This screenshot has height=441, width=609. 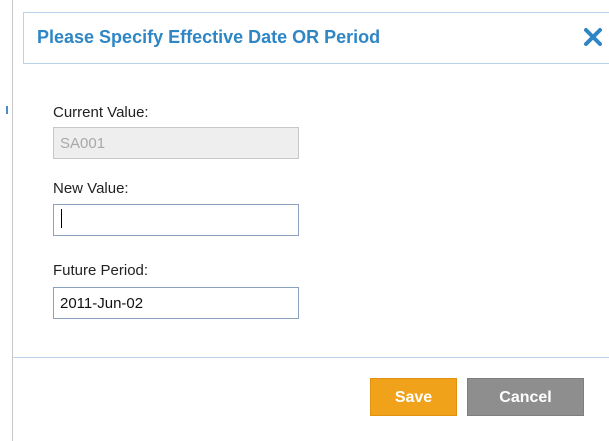 I want to click on current-value-label: Current Value:, so click(x=101, y=112).